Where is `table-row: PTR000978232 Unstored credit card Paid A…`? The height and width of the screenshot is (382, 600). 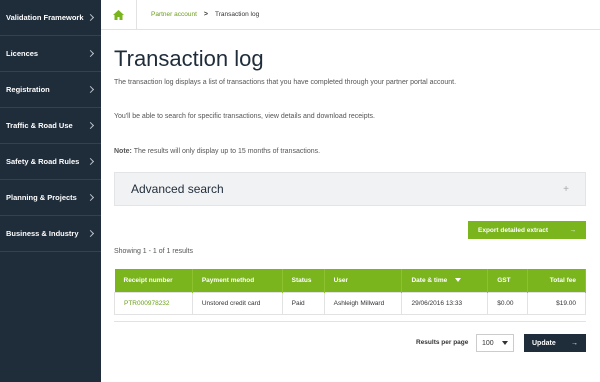
table-row: PTR000978232 Unstored credit card Paid A… is located at coordinates (350, 303).